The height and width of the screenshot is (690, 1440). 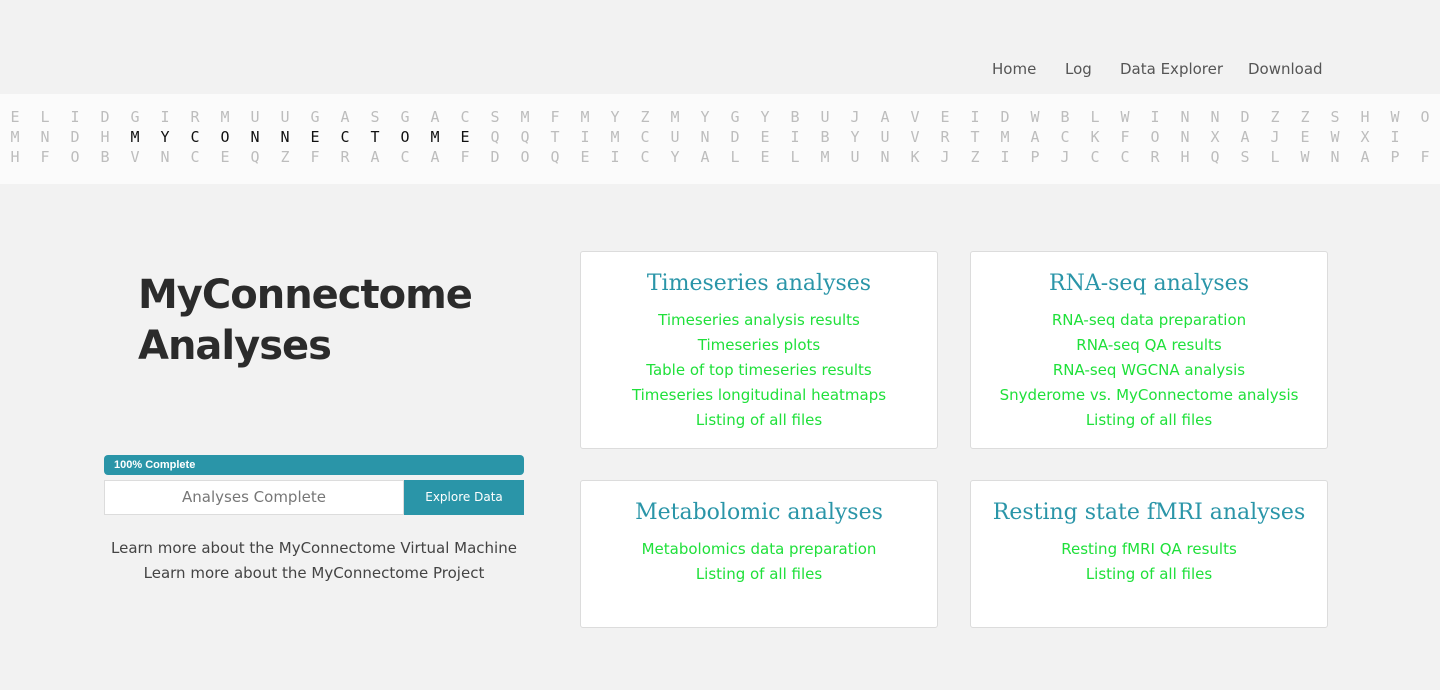 I want to click on card-link: RNA-seq QA results, so click(x=1149, y=345).